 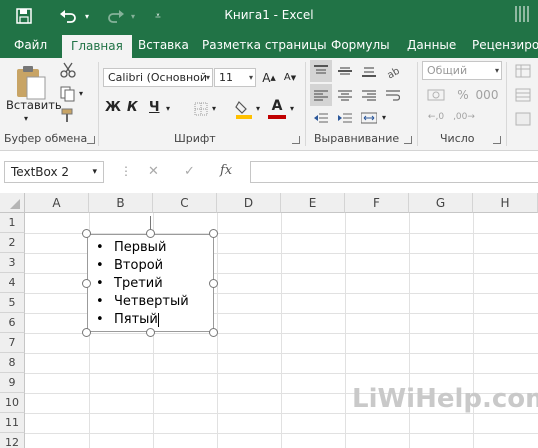 What do you see at coordinates (132, 107) in the screenshot?
I see `italic-button: К` at bounding box center [132, 107].